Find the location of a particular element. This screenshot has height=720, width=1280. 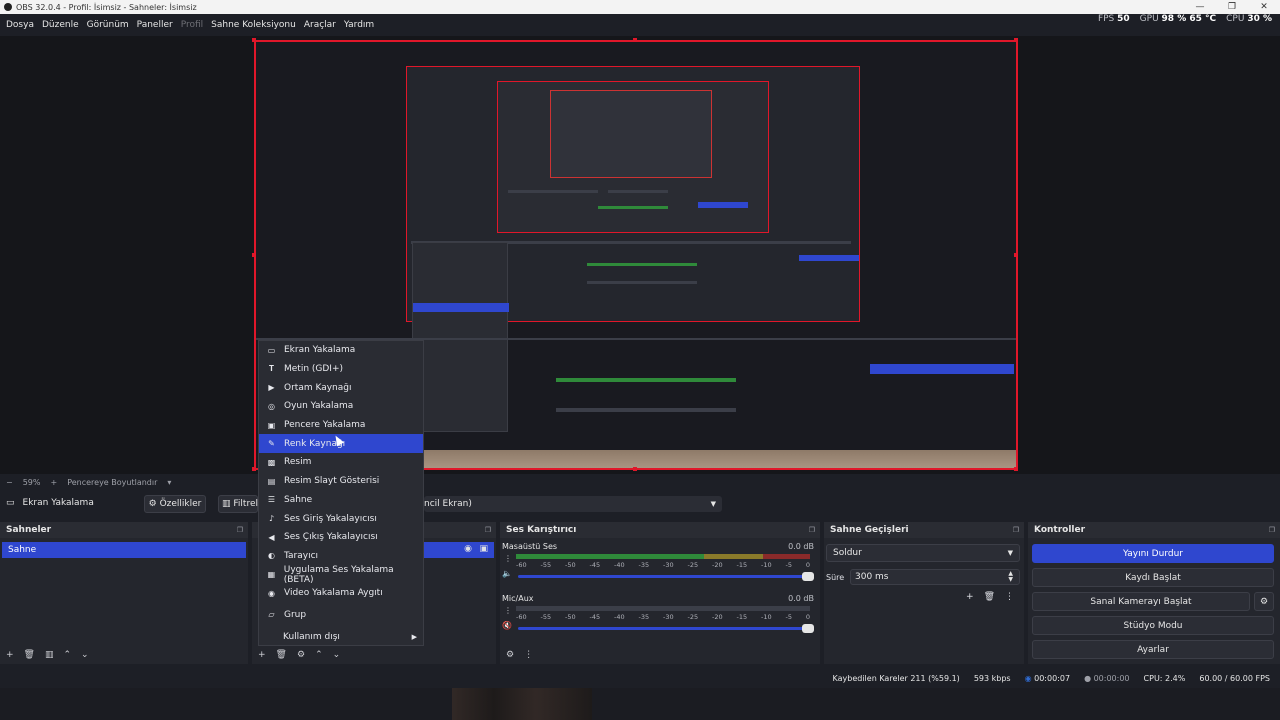

menu-item-label: Sahne is located at coordinates (298, 499).